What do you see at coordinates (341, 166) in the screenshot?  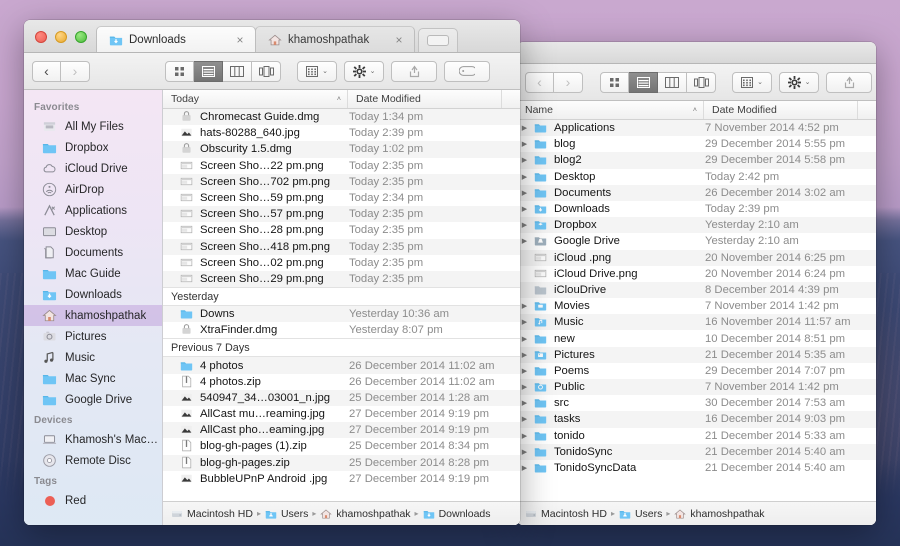 I see `table-row: Screen Sho…22 pm.png Today 2:35 pm` at bounding box center [341, 166].